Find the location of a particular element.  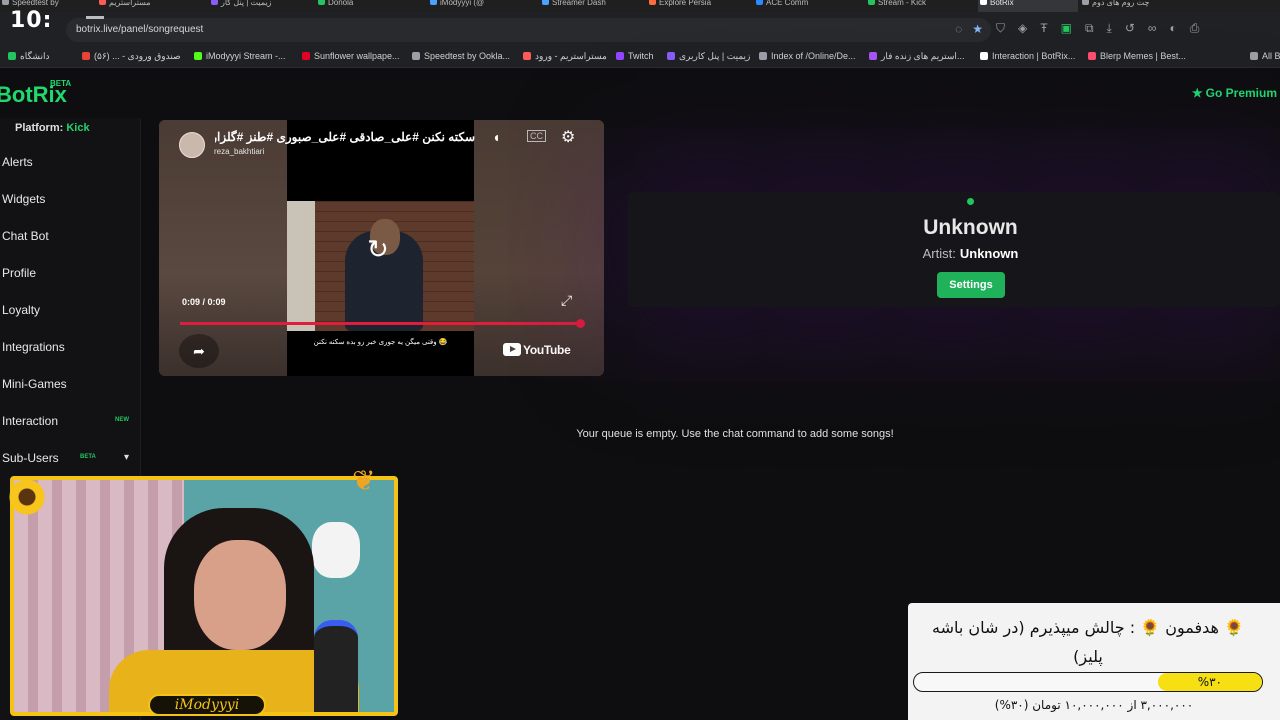

sidebar-item-badge: NEW is located at coordinates (122, 420).